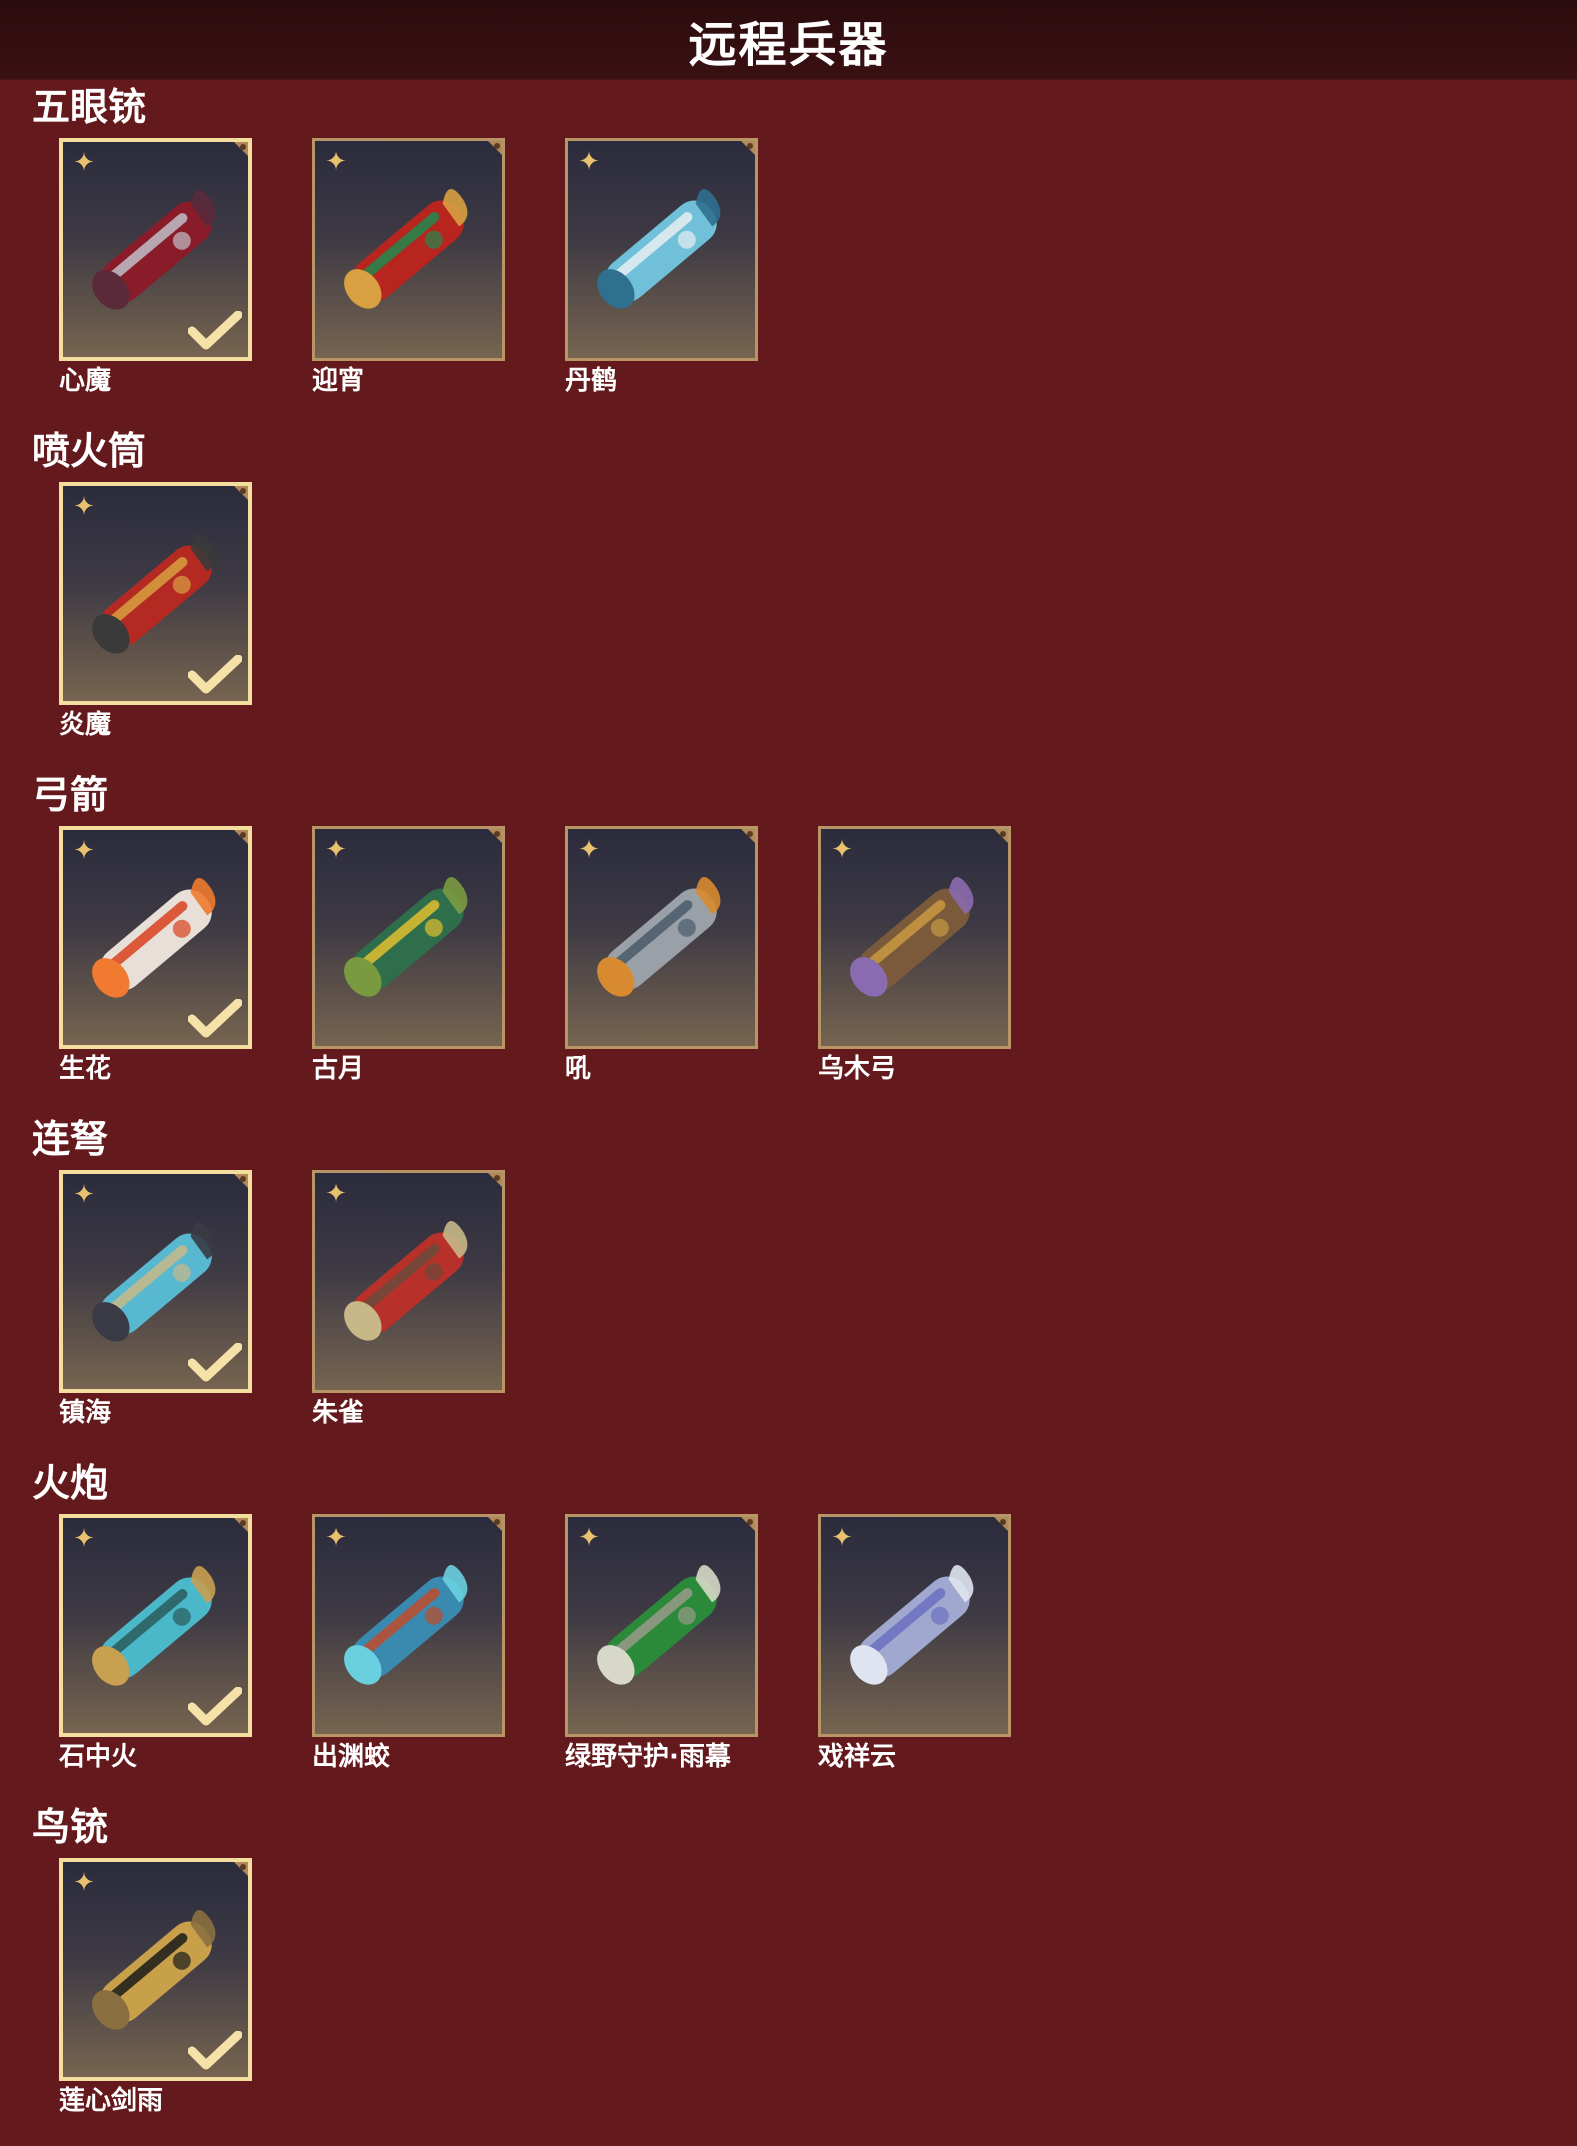  I want to click on weapon-item: ✦ 莲心剑雨, so click(159, 1993).